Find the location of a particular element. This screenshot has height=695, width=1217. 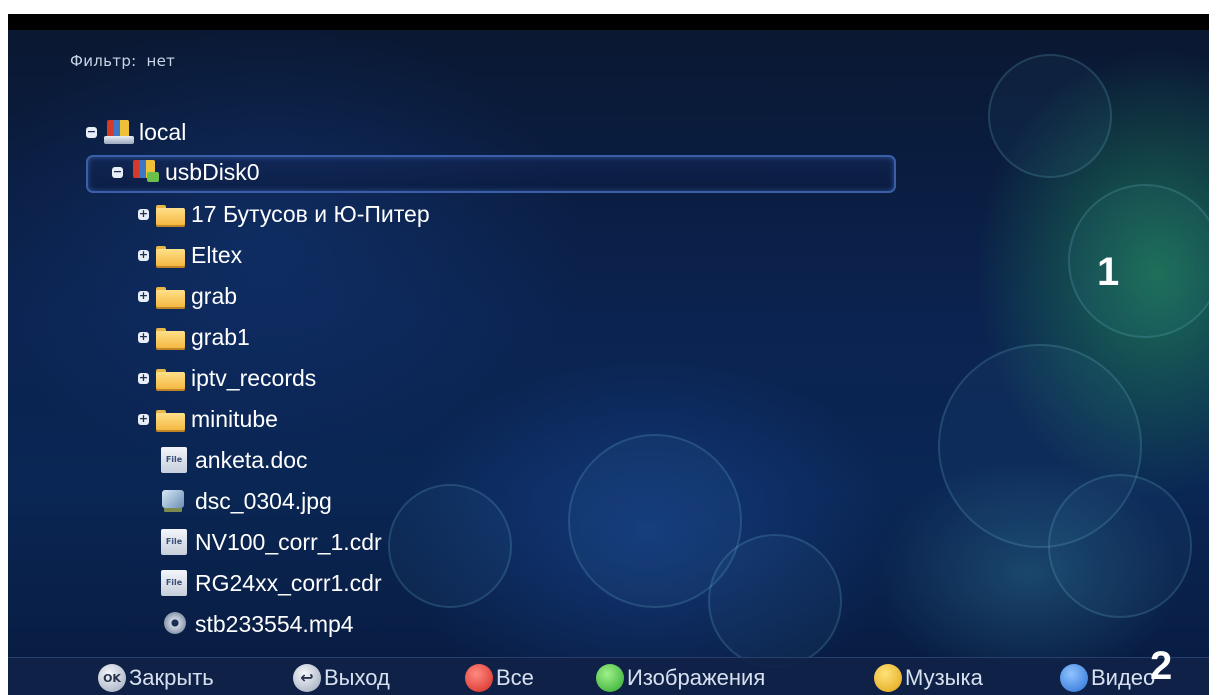

annotation-marker-2: 2 is located at coordinates (1161, 666).